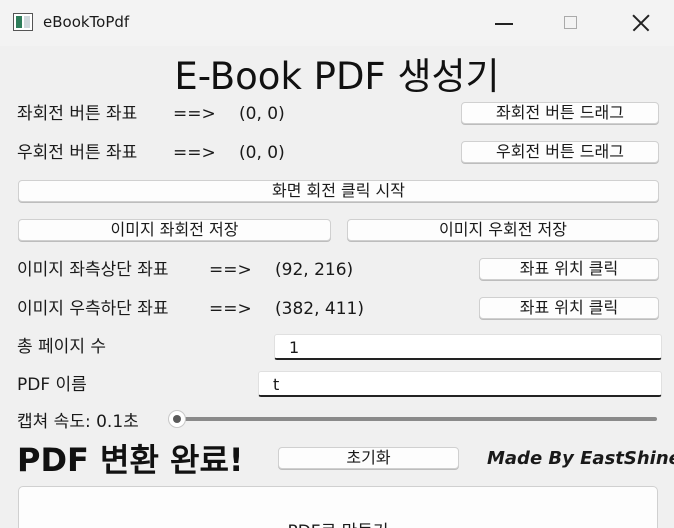 The image size is (674, 528). Describe the element at coordinates (93, 270) in the screenshot. I see `top-left-label: 이미지 좌측상단 좌표` at that location.